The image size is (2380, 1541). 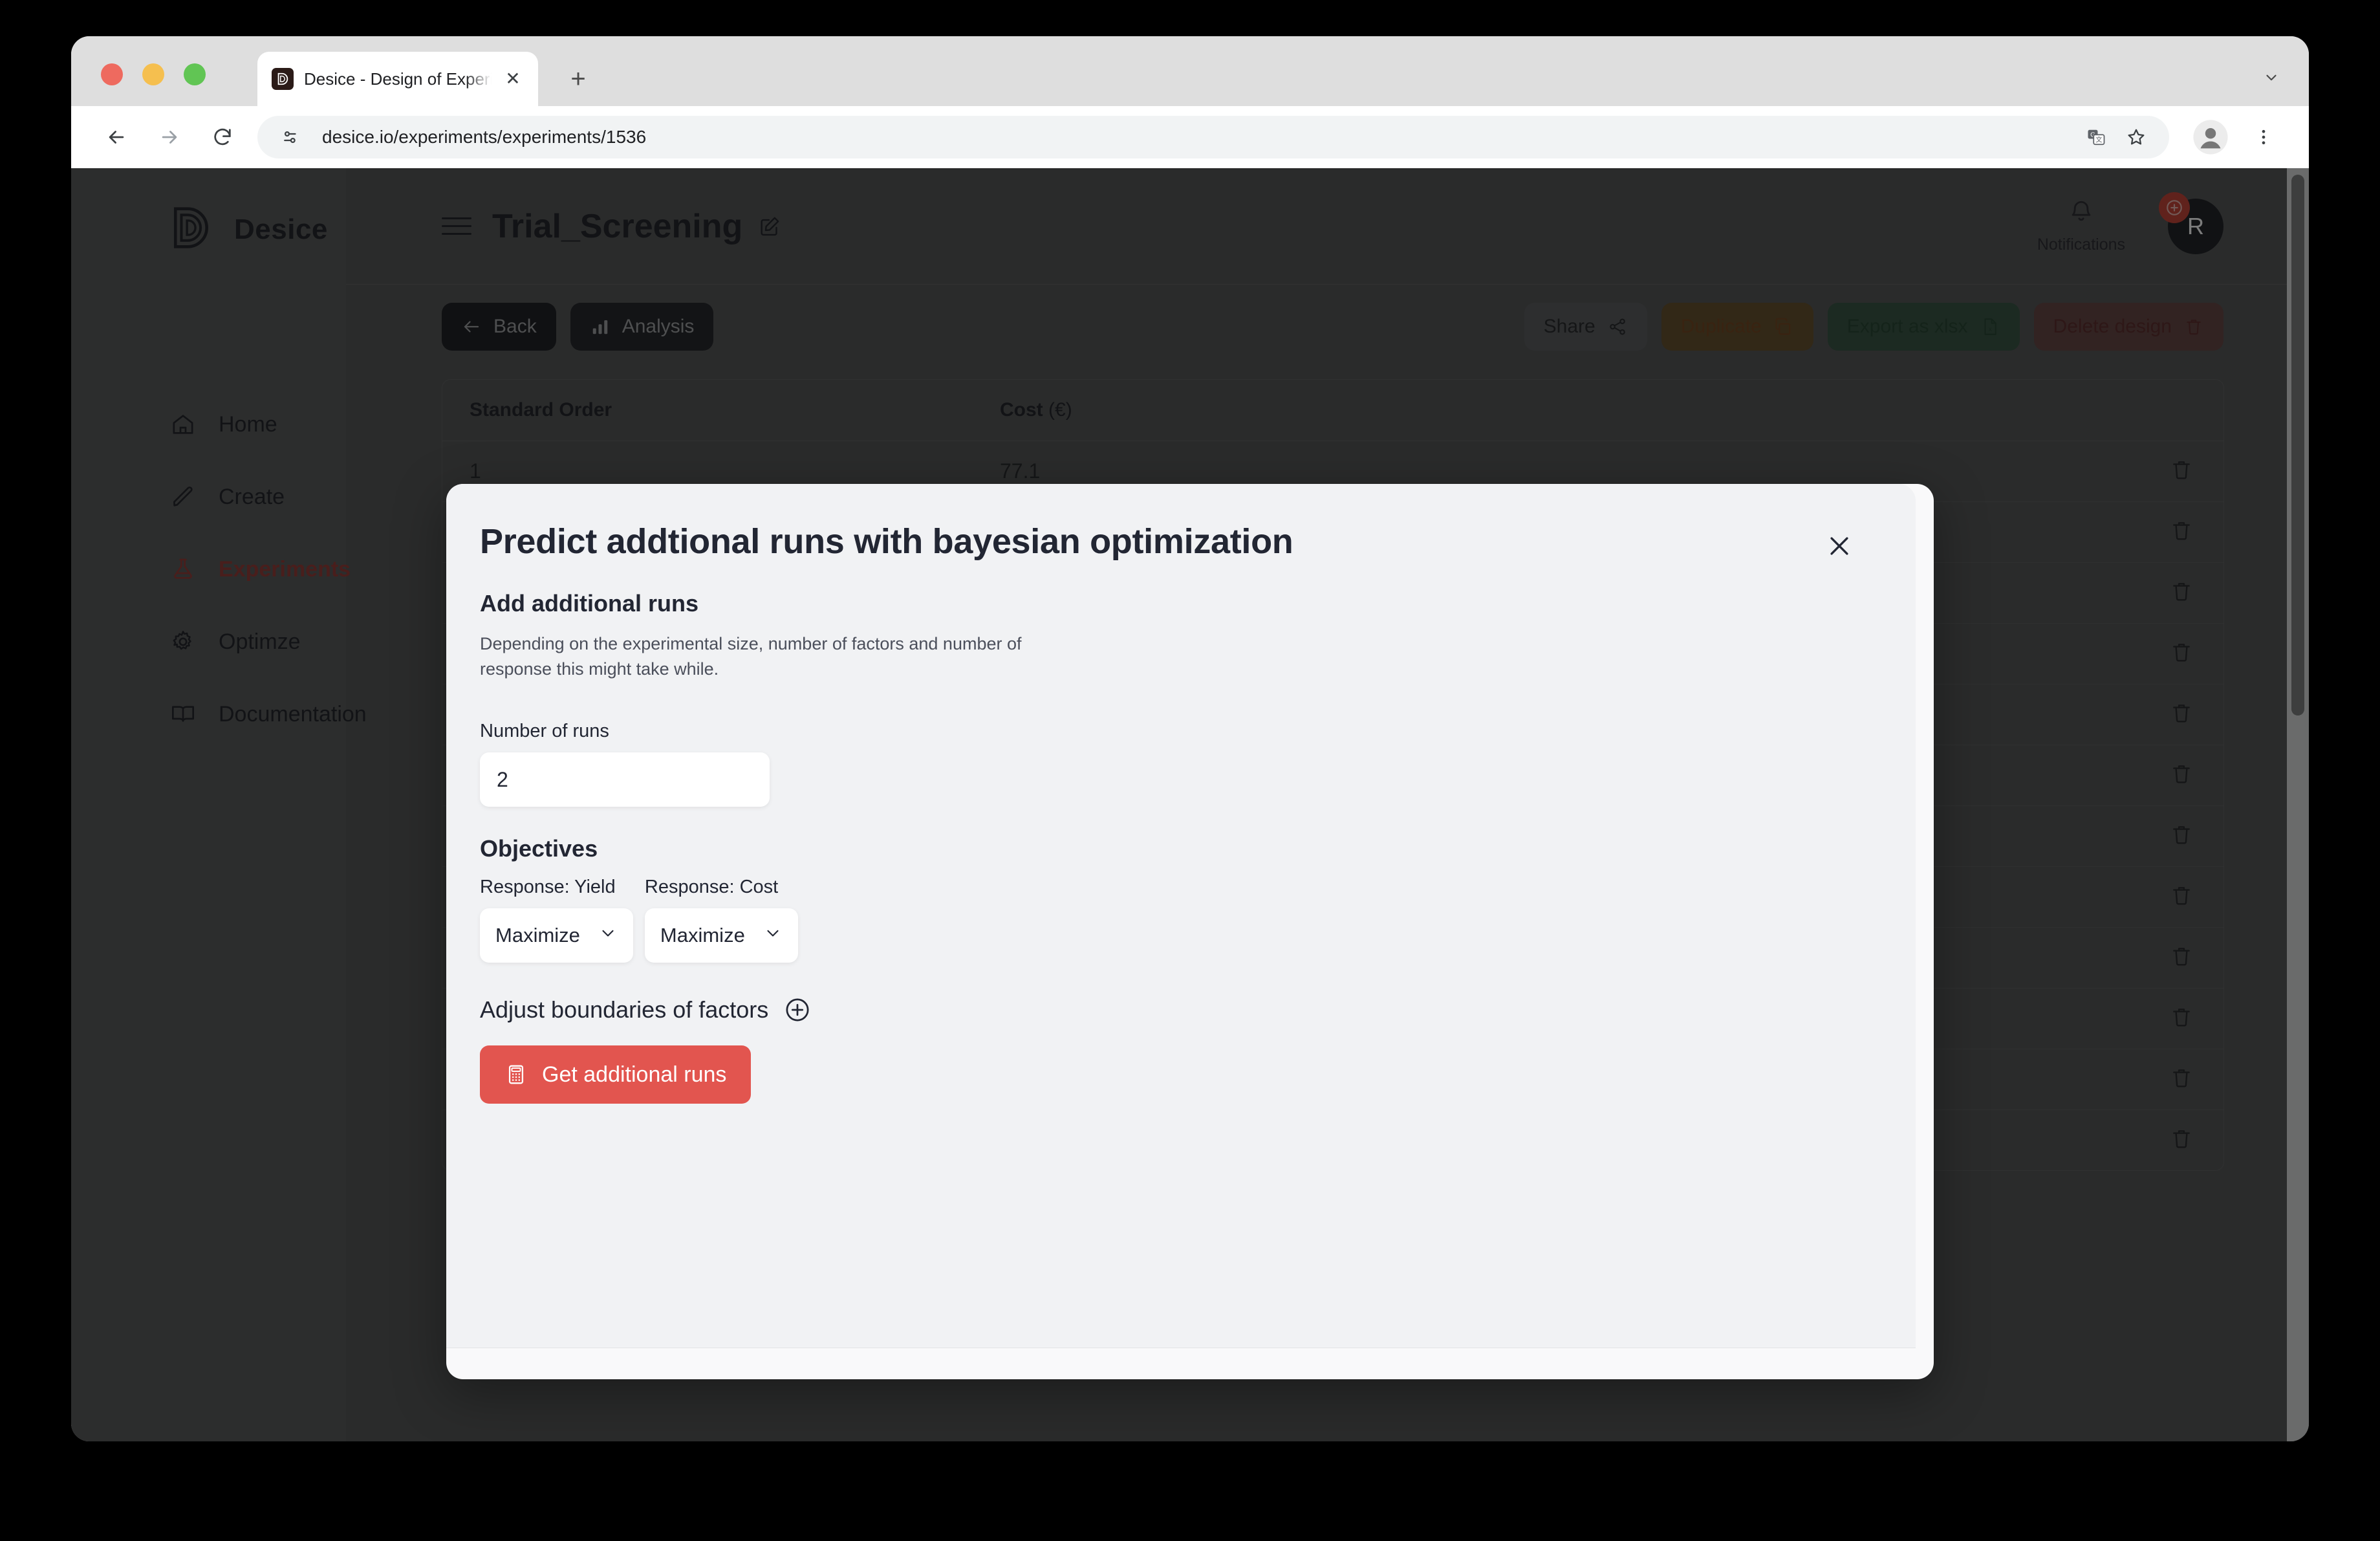 I want to click on number-of-runs-input, so click(x=625, y=779).